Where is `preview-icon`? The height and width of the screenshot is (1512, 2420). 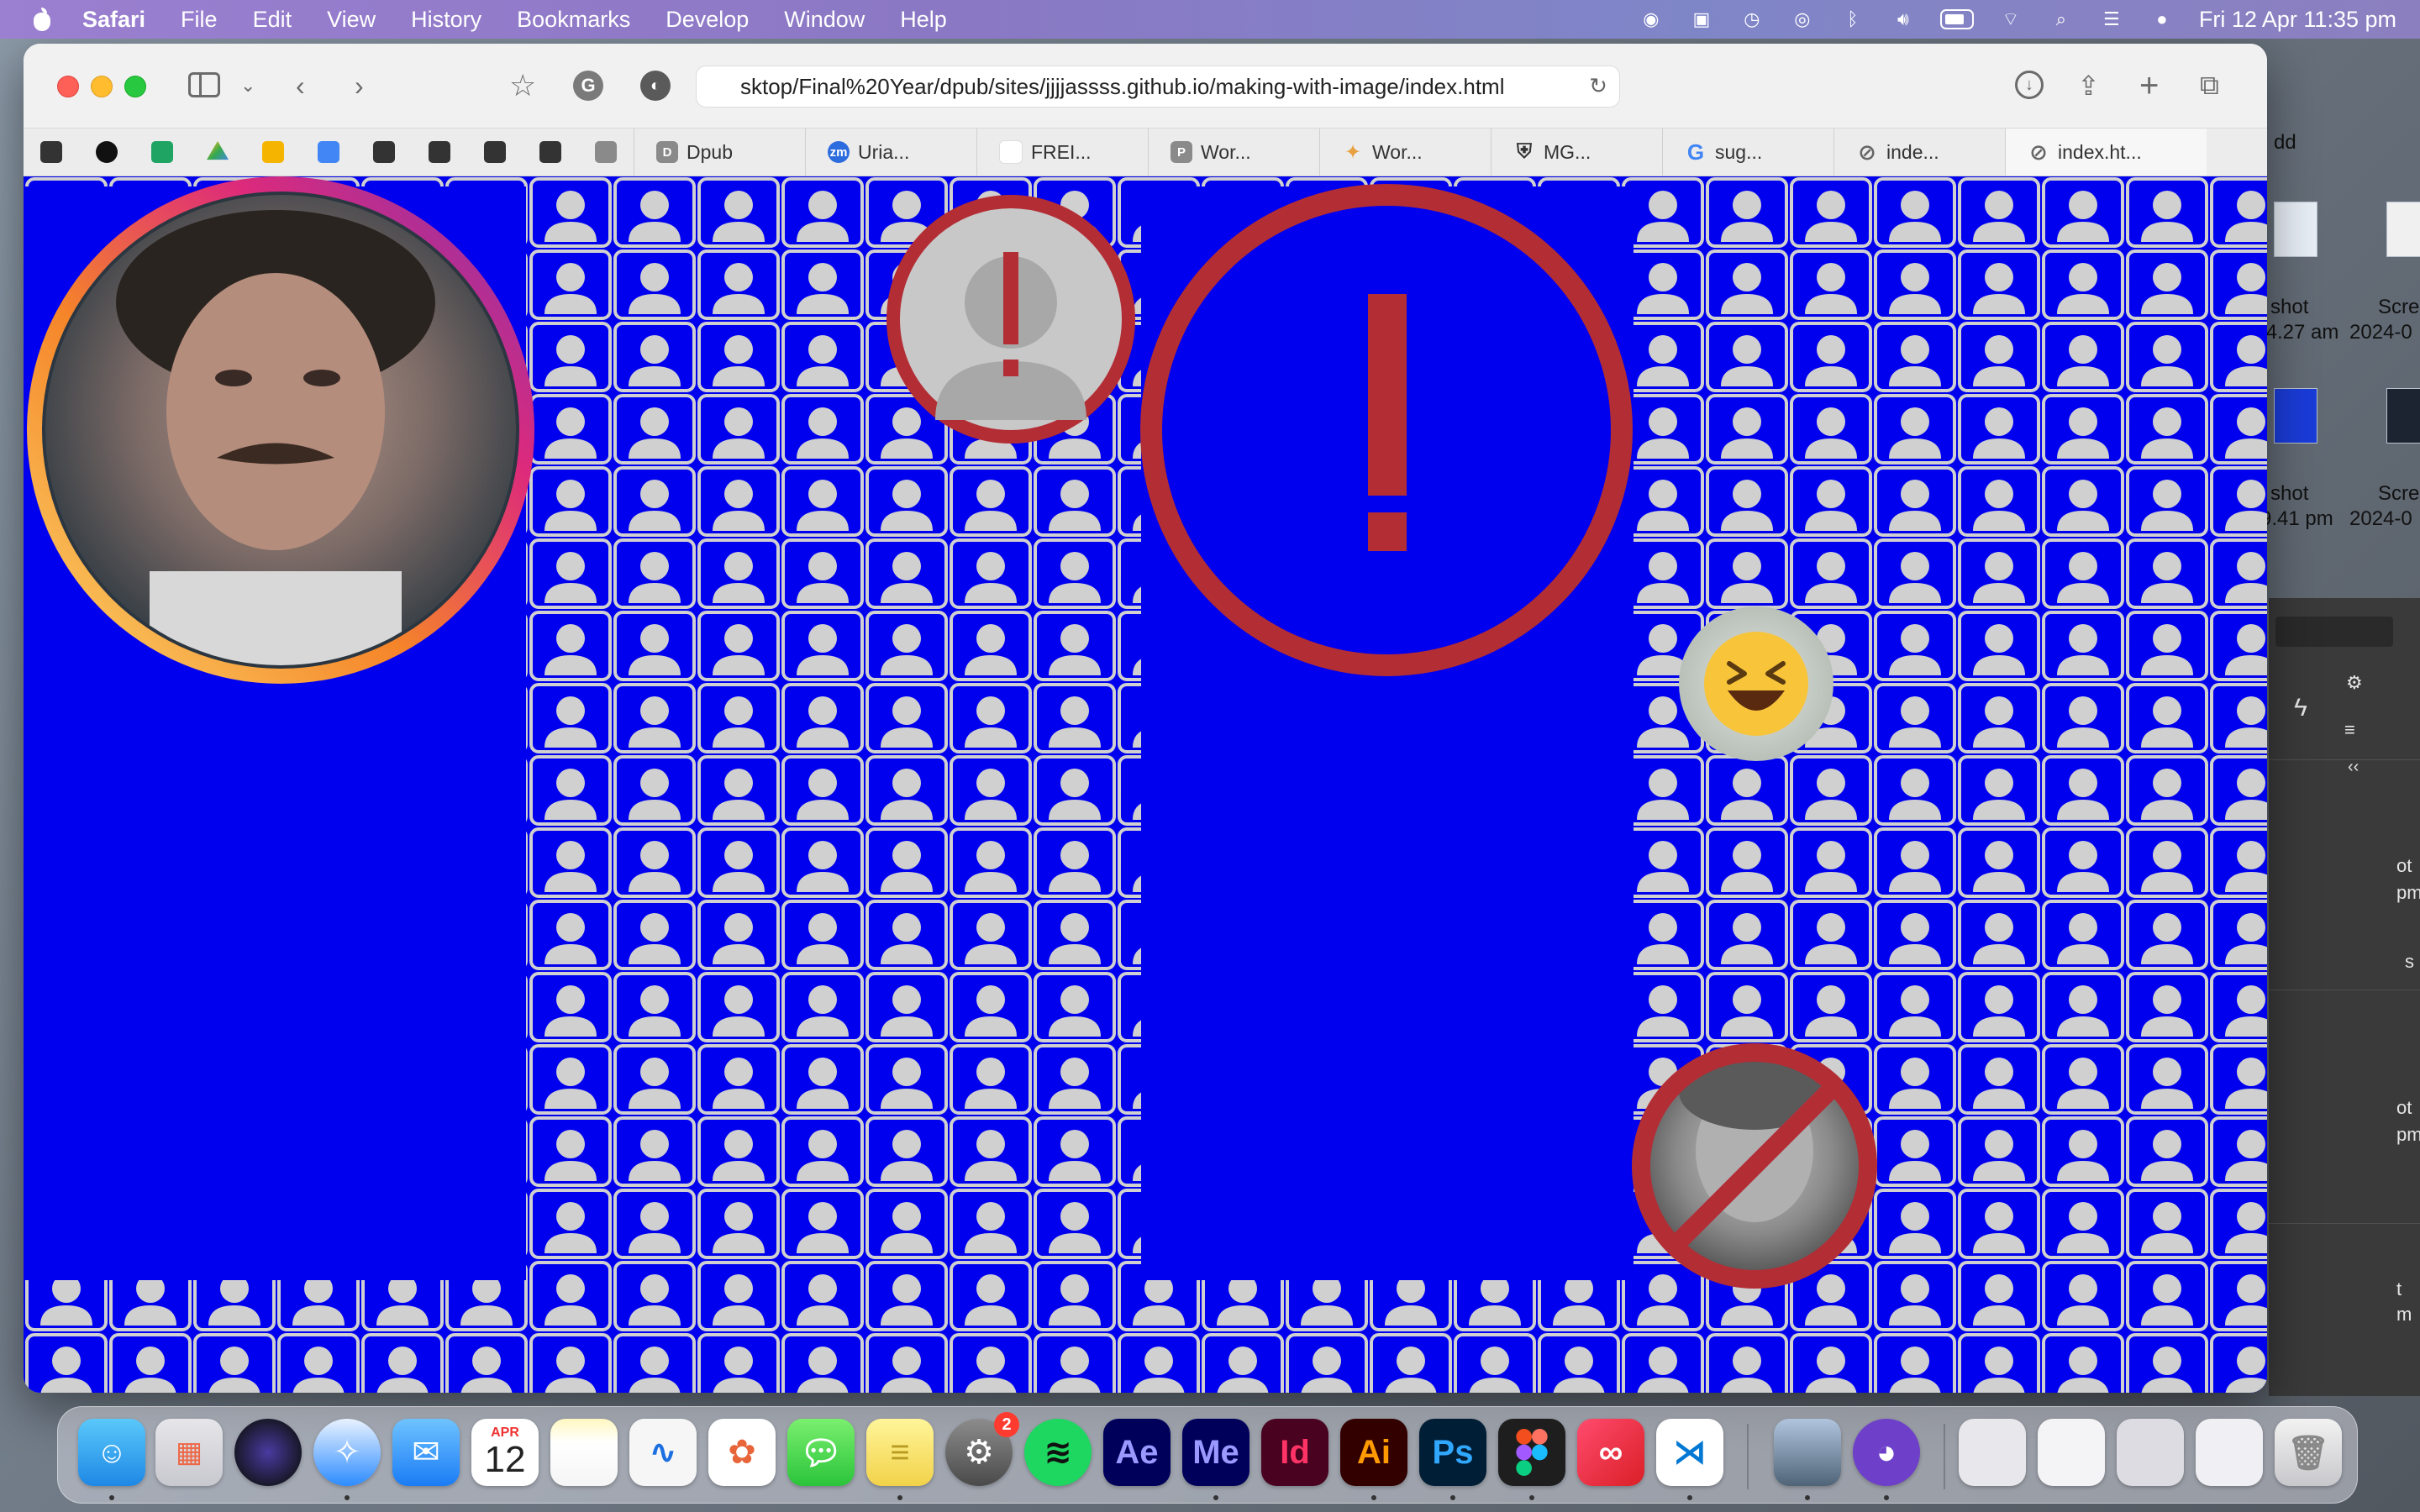
preview-icon is located at coordinates (1807, 1452).